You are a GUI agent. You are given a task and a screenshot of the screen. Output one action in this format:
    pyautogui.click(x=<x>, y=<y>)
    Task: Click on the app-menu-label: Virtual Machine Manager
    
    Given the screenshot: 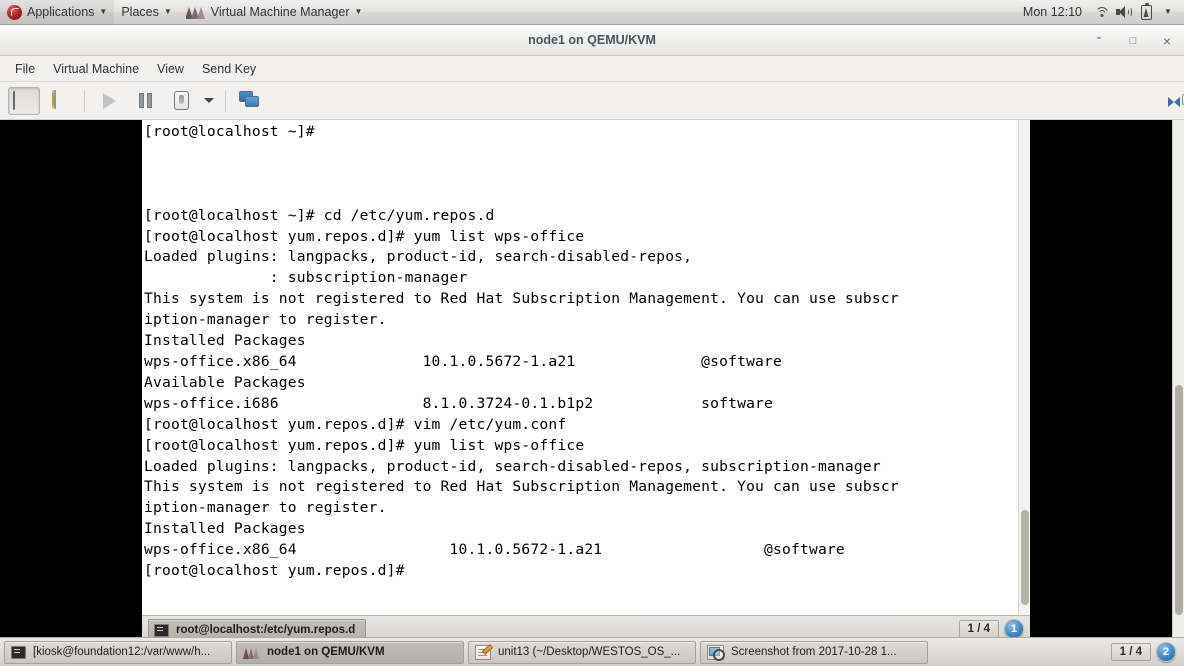 What is the action you would take?
    pyautogui.click(x=280, y=12)
    